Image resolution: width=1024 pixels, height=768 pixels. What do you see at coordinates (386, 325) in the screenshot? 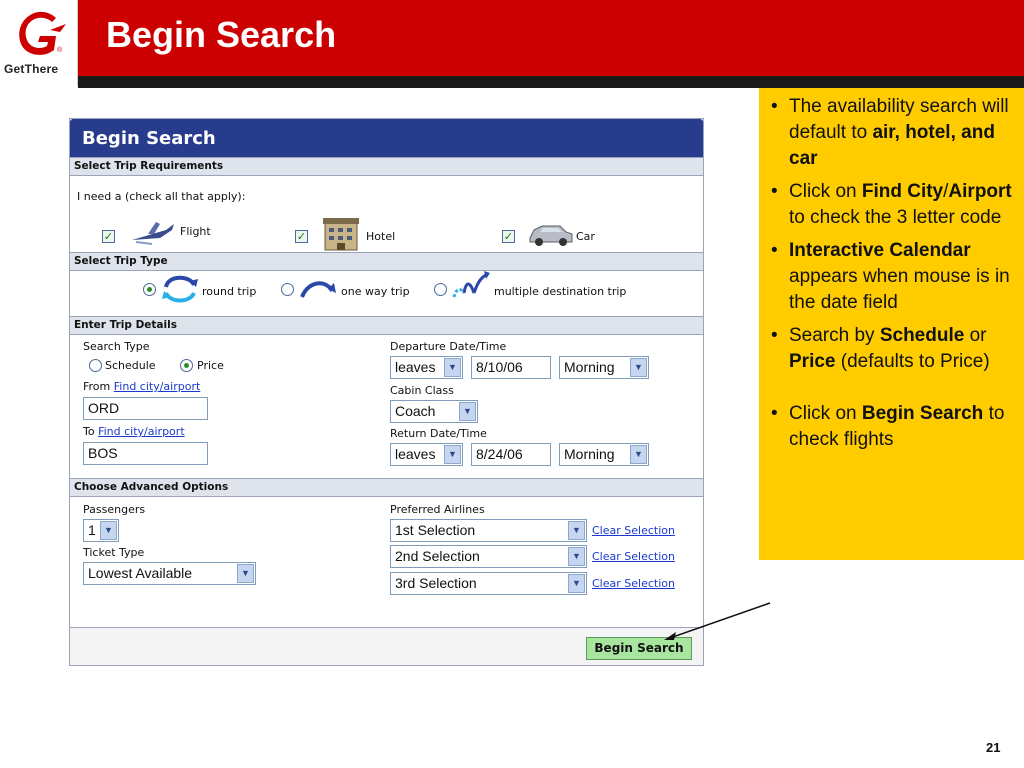
I see `section-header-trip-details: Enter Trip Details` at bounding box center [386, 325].